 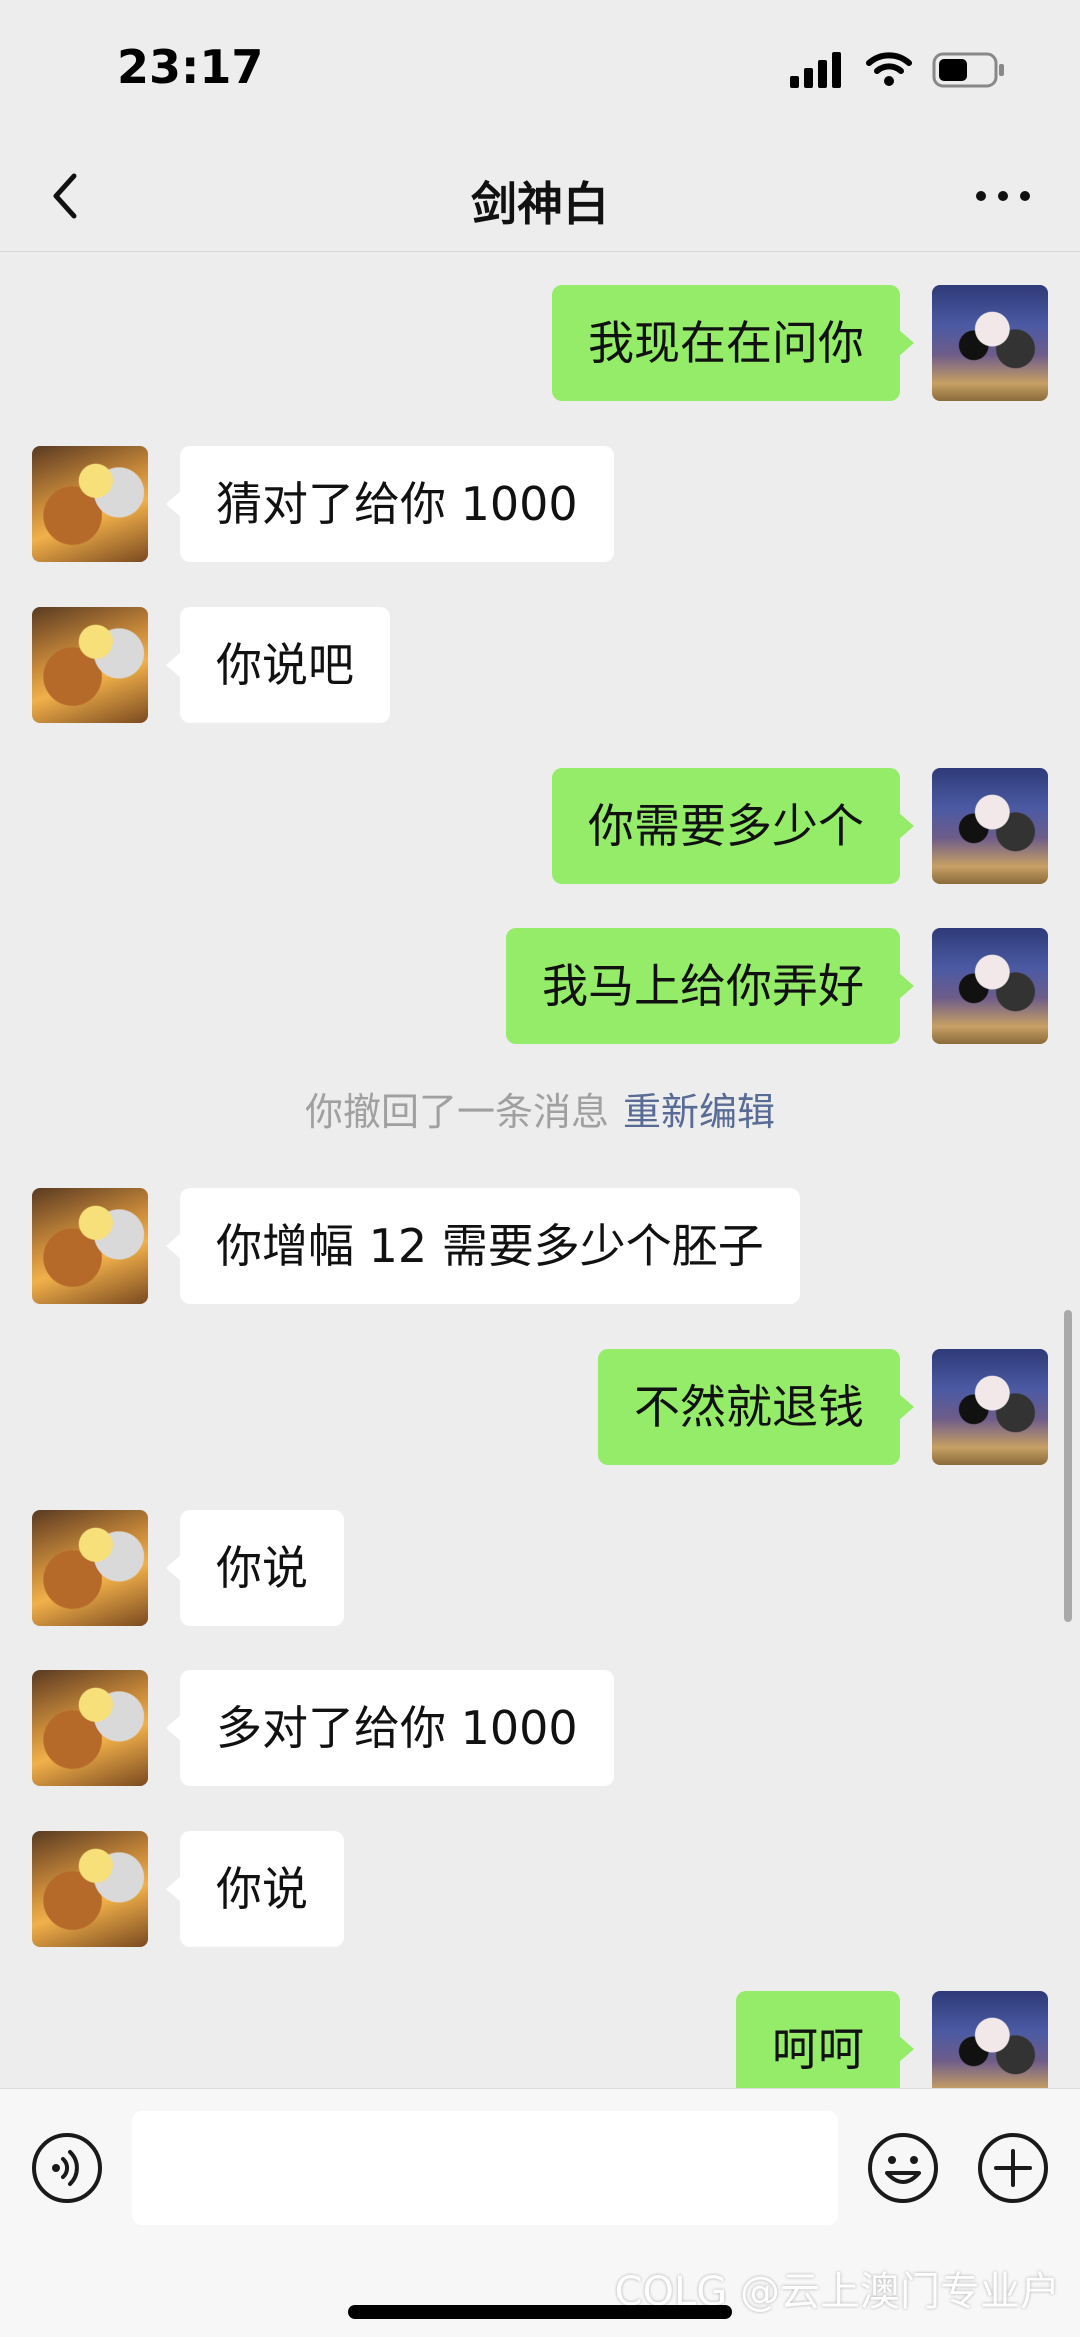 What do you see at coordinates (483, 1246) in the screenshot?
I see `received-message-bubble: 你增幅 12 需要多少个胚子` at bounding box center [483, 1246].